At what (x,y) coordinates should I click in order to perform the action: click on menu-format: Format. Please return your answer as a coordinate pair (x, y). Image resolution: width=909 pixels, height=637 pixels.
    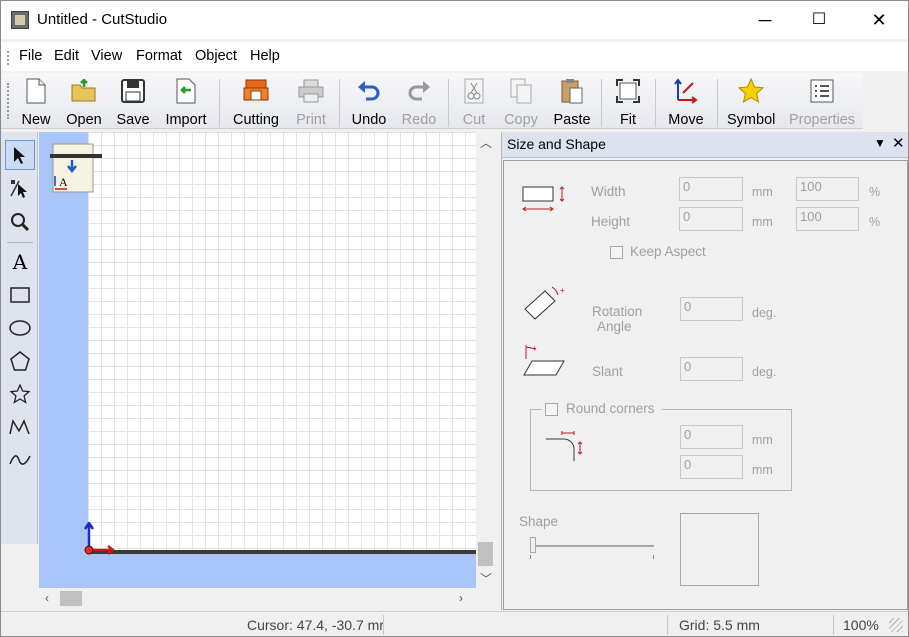
    Looking at the image, I should click on (159, 56).